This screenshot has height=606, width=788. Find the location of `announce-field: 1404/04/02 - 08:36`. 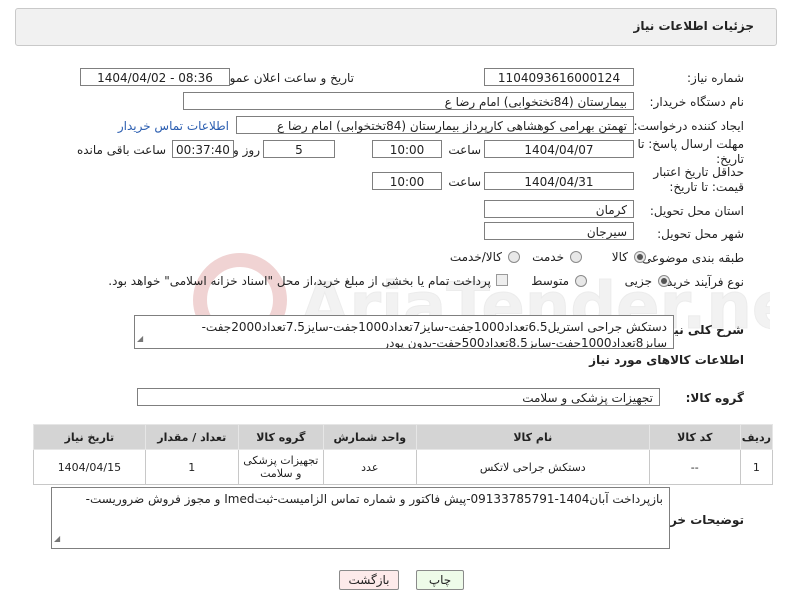

announce-field: 1404/04/02 - 08:36 is located at coordinates (155, 77).